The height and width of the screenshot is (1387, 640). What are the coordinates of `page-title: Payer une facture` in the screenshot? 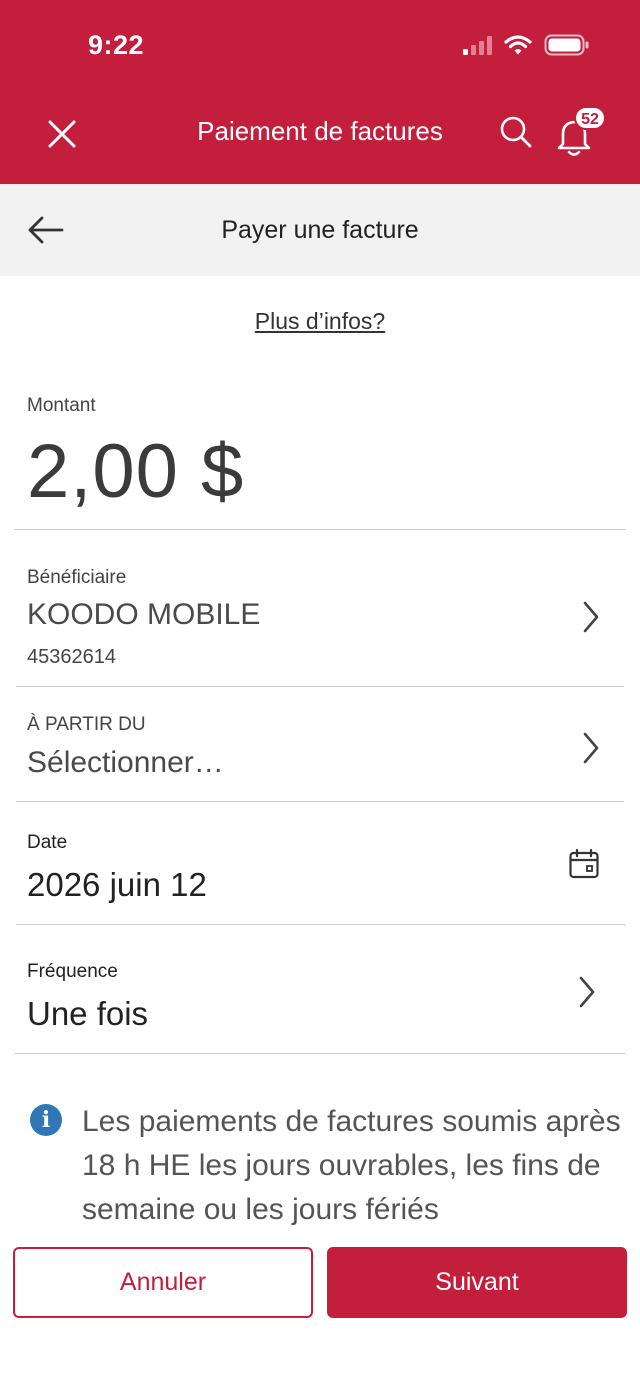 It's located at (320, 230).